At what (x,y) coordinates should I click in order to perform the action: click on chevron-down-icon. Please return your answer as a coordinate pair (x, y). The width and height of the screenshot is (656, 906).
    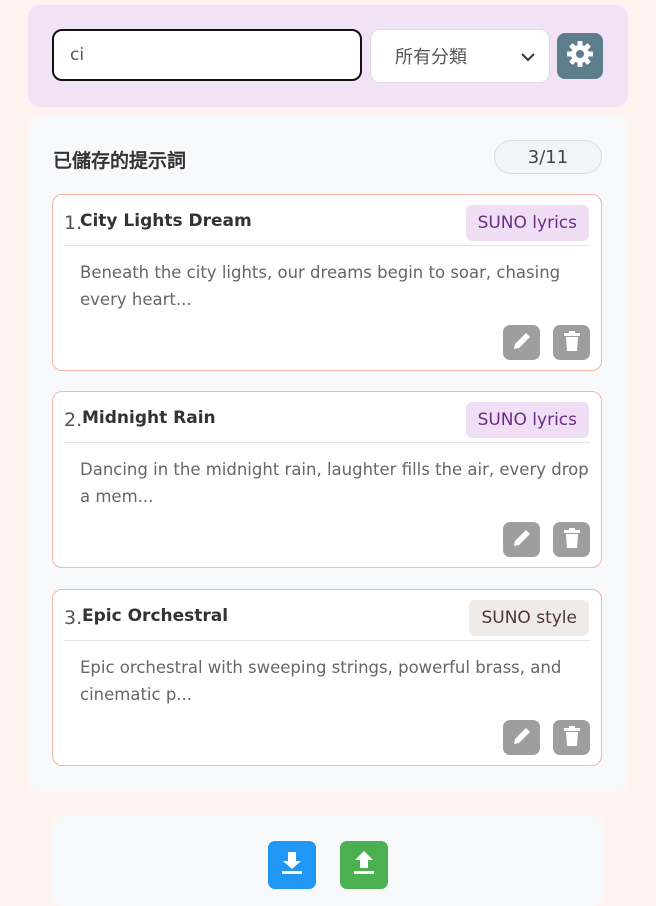
    Looking at the image, I should click on (528, 56).